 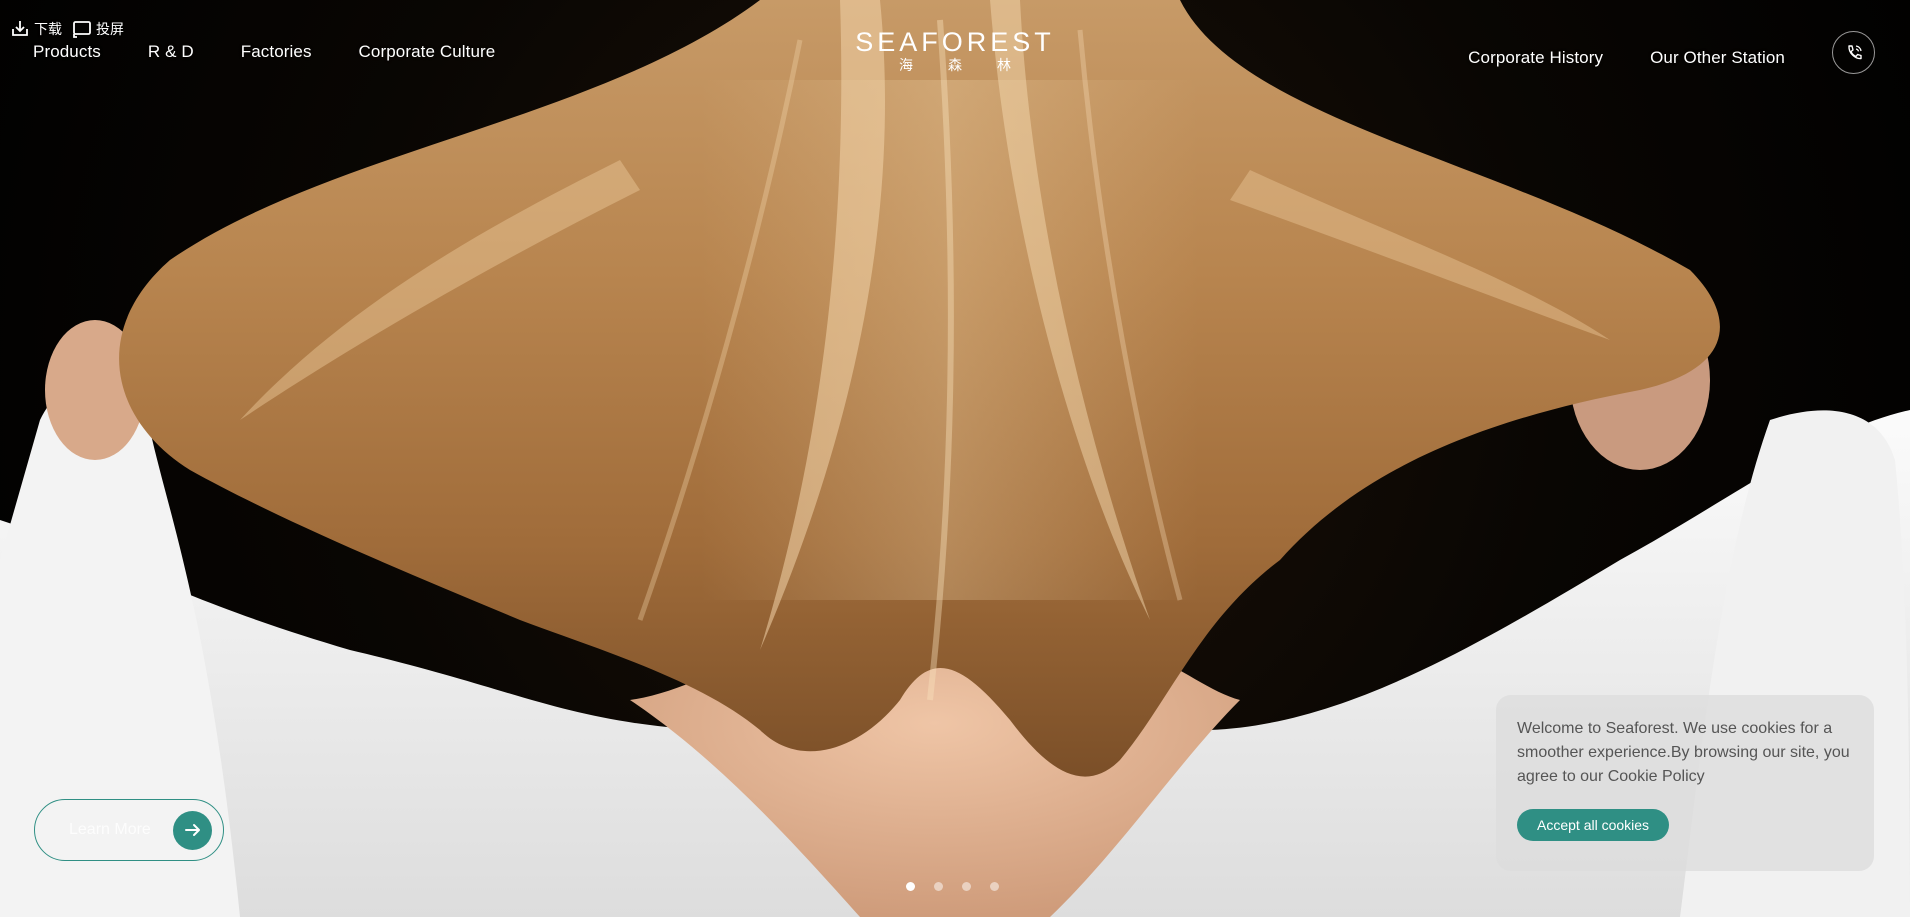 What do you see at coordinates (1593, 825) in the screenshot?
I see `accept-cookies-button: Accept all cookies` at bounding box center [1593, 825].